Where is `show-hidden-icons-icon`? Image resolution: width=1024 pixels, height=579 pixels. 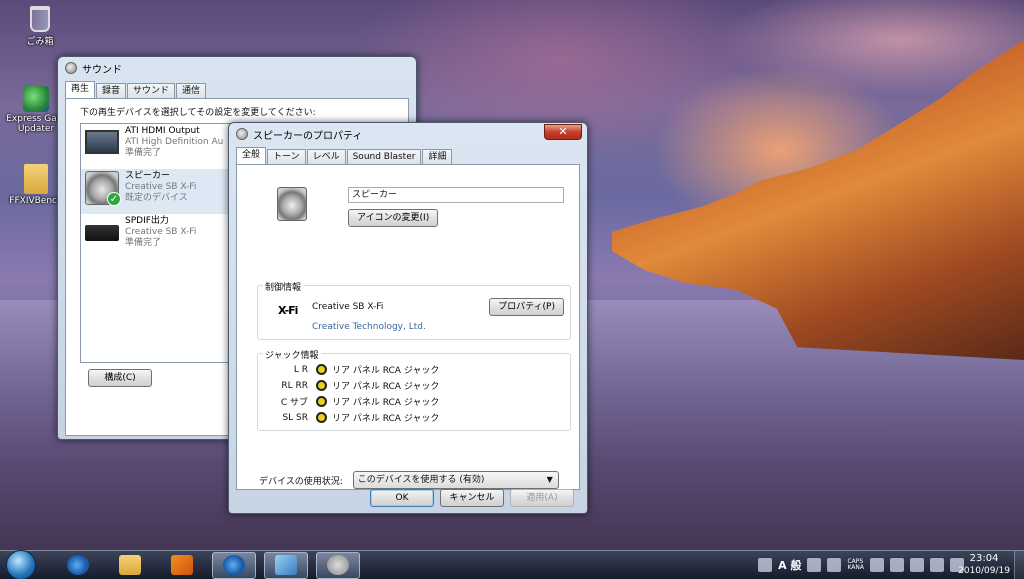
show-hidden-icons-icon is located at coordinates (897, 565).